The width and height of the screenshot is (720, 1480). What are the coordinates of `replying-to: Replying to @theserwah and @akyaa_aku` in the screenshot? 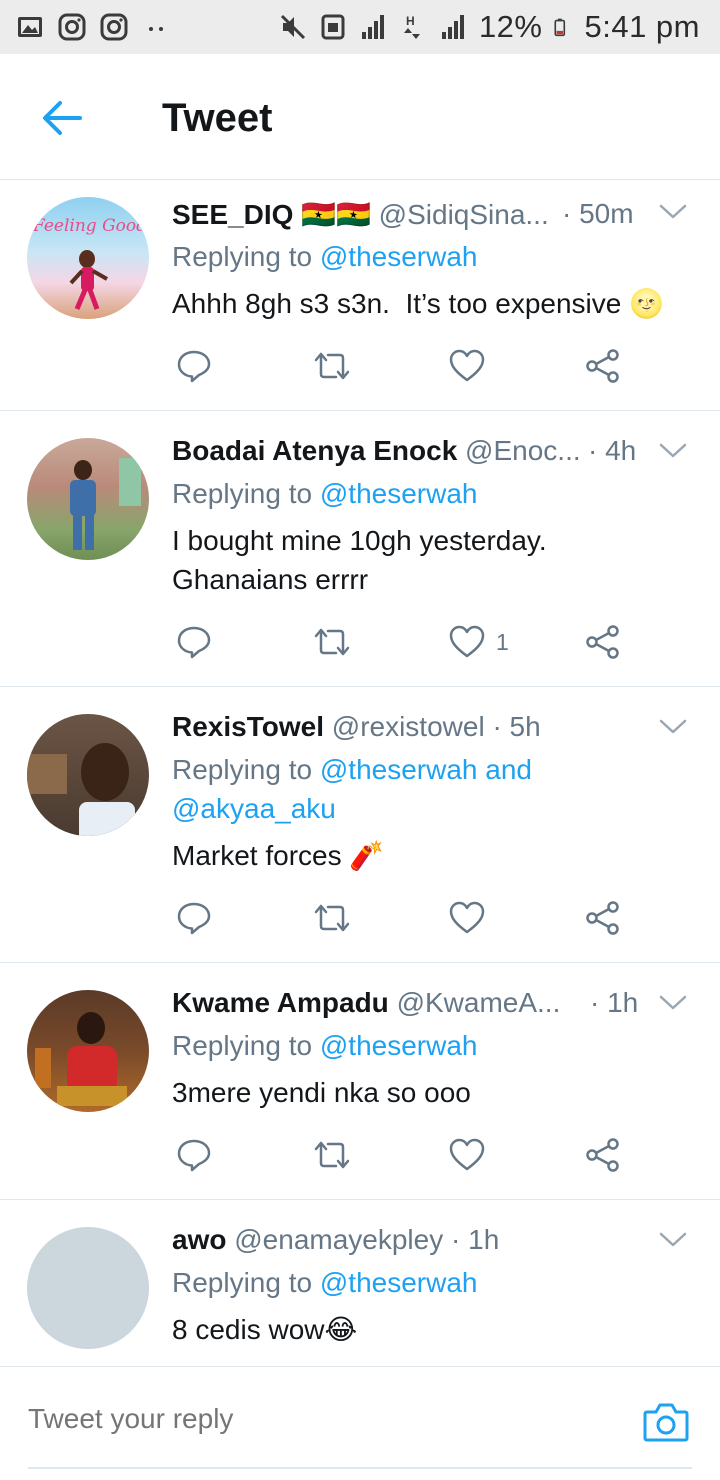 It's located at (352, 789).